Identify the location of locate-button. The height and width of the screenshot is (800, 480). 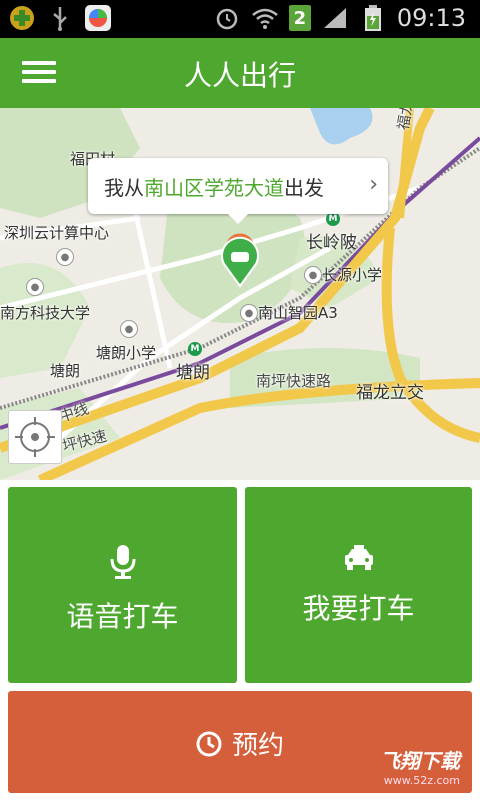
(35, 437).